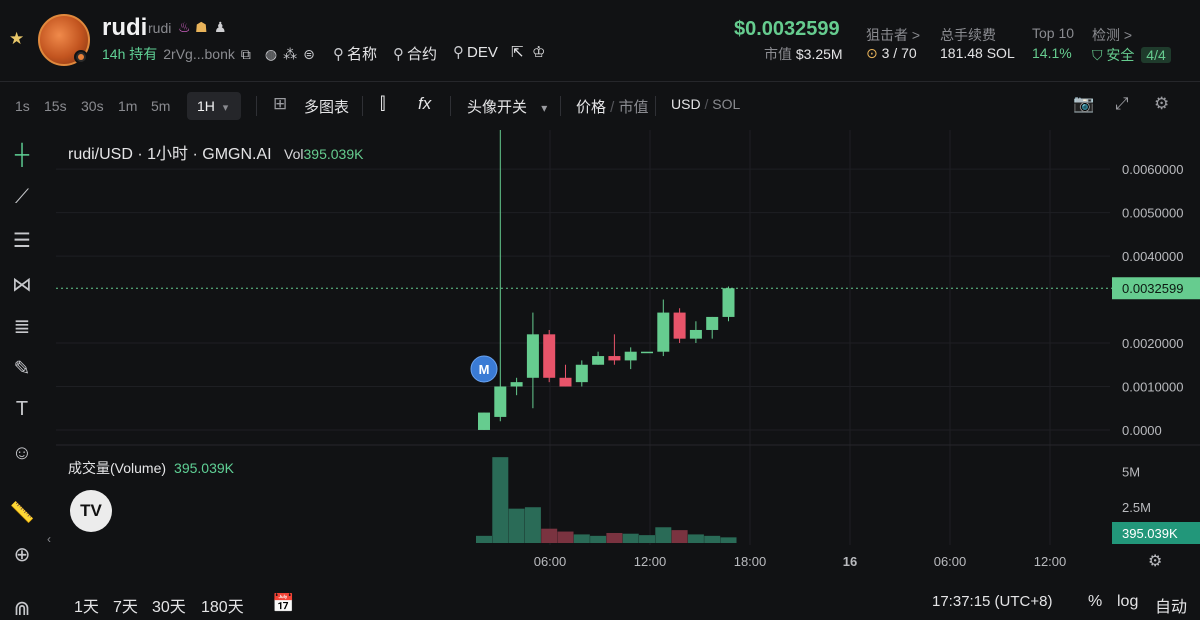  I want to click on volume-tick-label: 5M, so click(1131, 471).